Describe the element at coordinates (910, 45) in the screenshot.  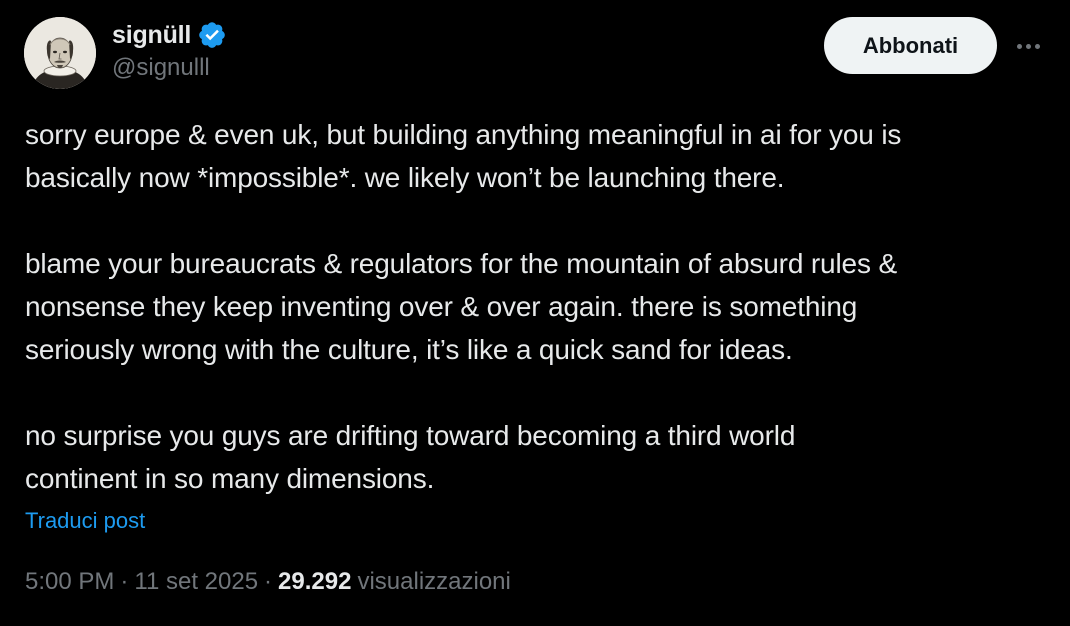
I see `follow-button: Abbonati` at that location.